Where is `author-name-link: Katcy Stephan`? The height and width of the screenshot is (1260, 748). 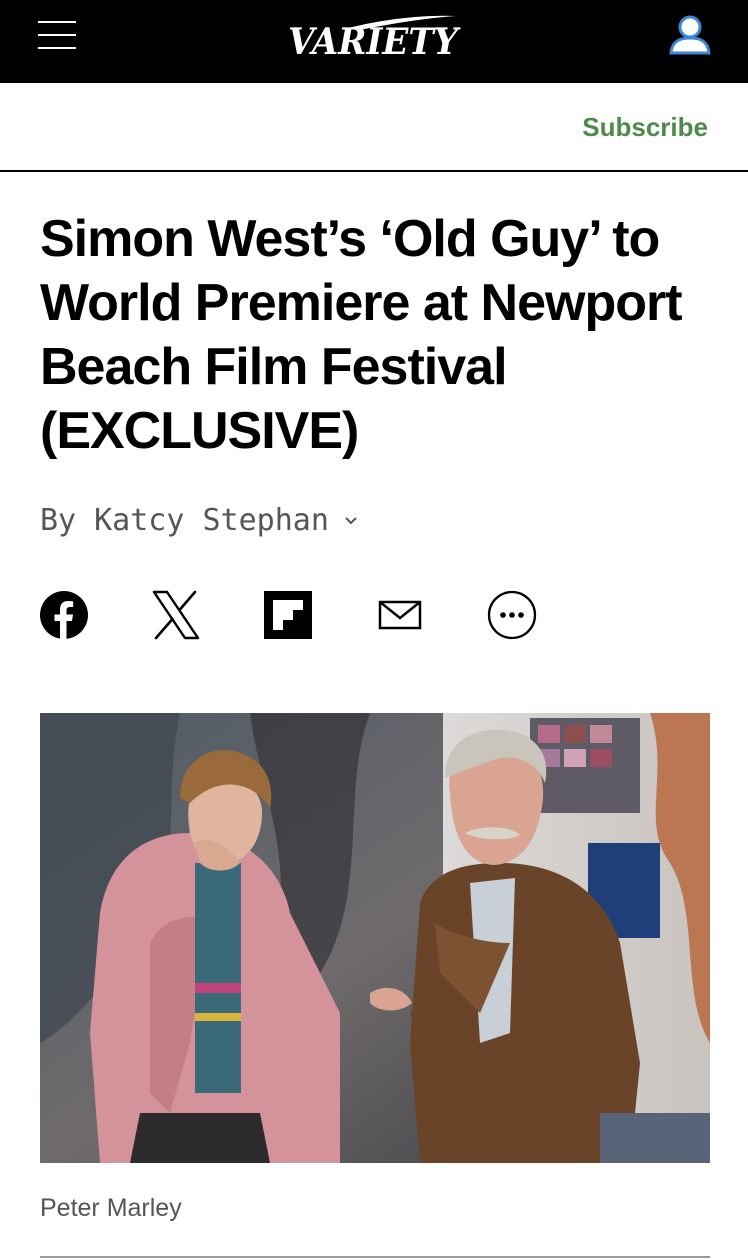 author-name-link: Katcy Stephan is located at coordinates (211, 520).